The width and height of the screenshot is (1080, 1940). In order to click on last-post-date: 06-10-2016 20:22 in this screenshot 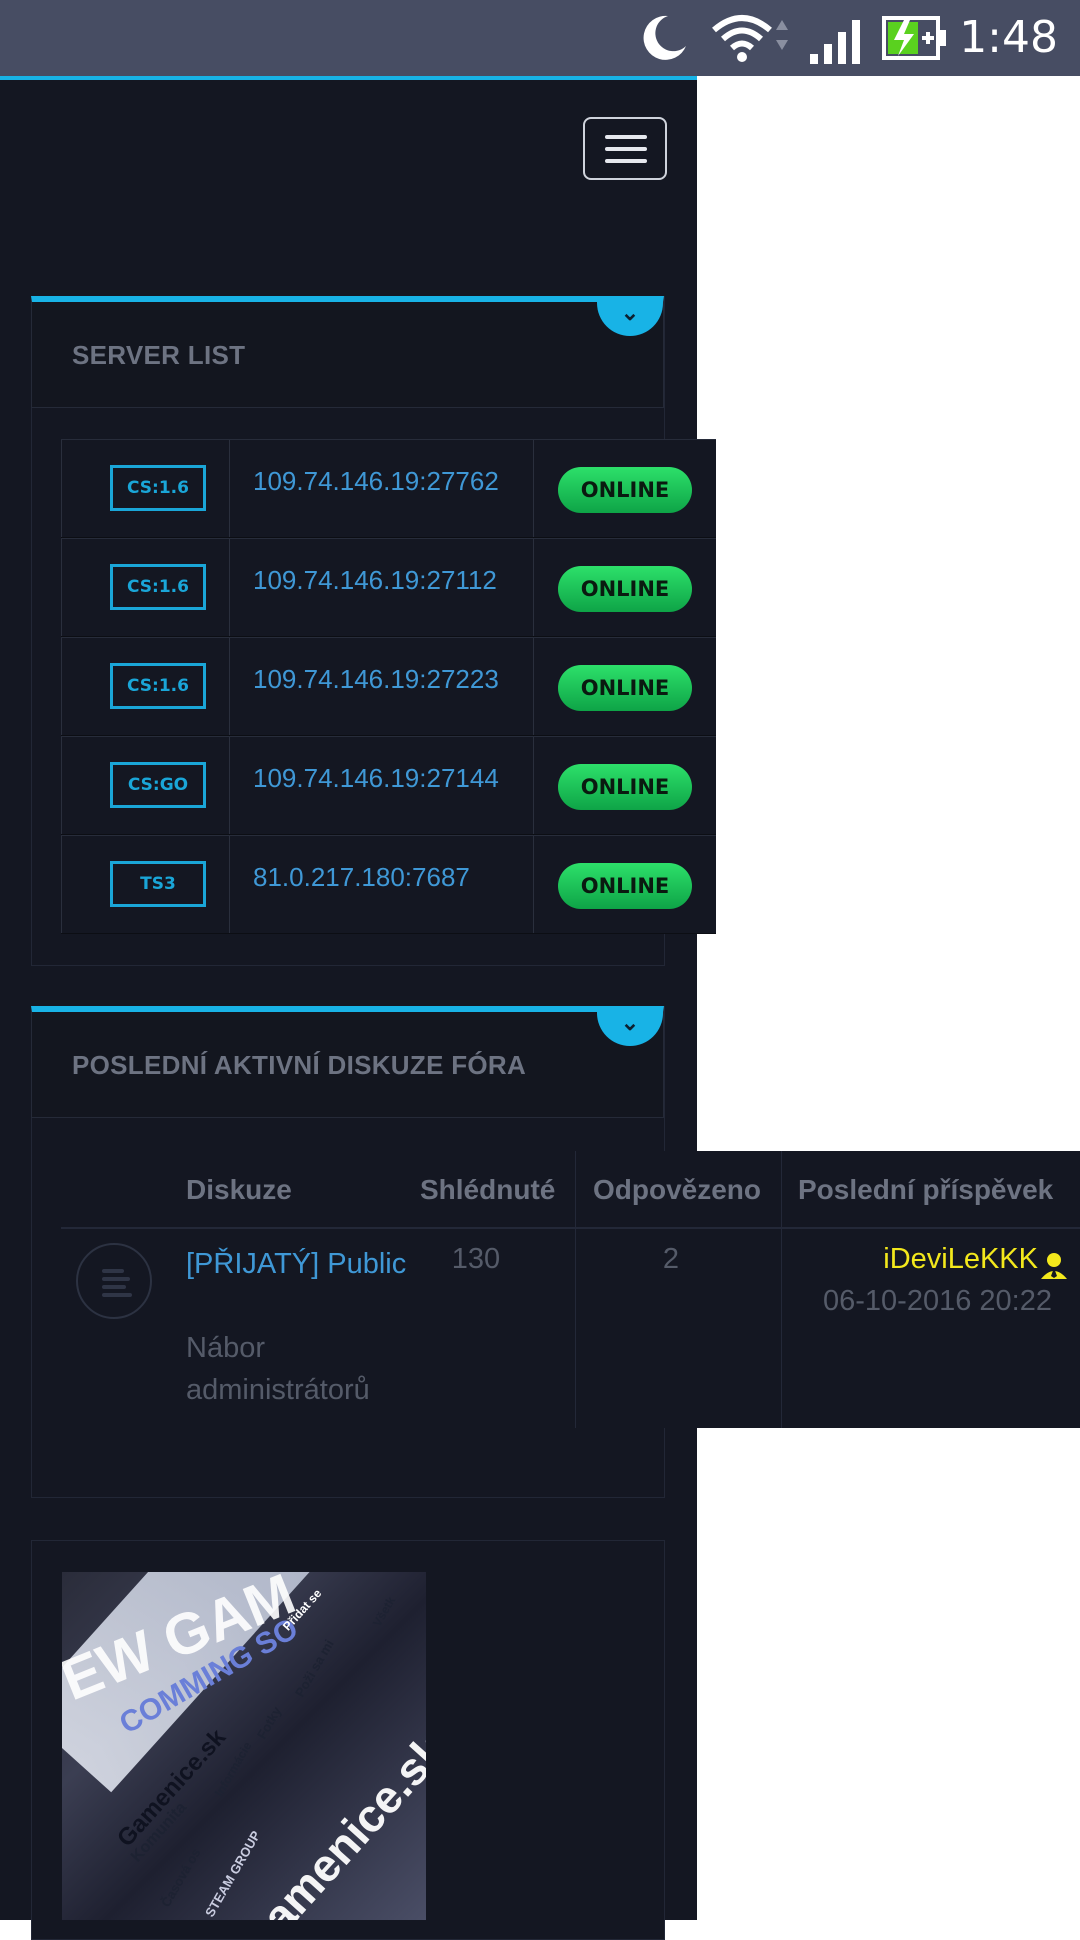, I will do `click(937, 1301)`.